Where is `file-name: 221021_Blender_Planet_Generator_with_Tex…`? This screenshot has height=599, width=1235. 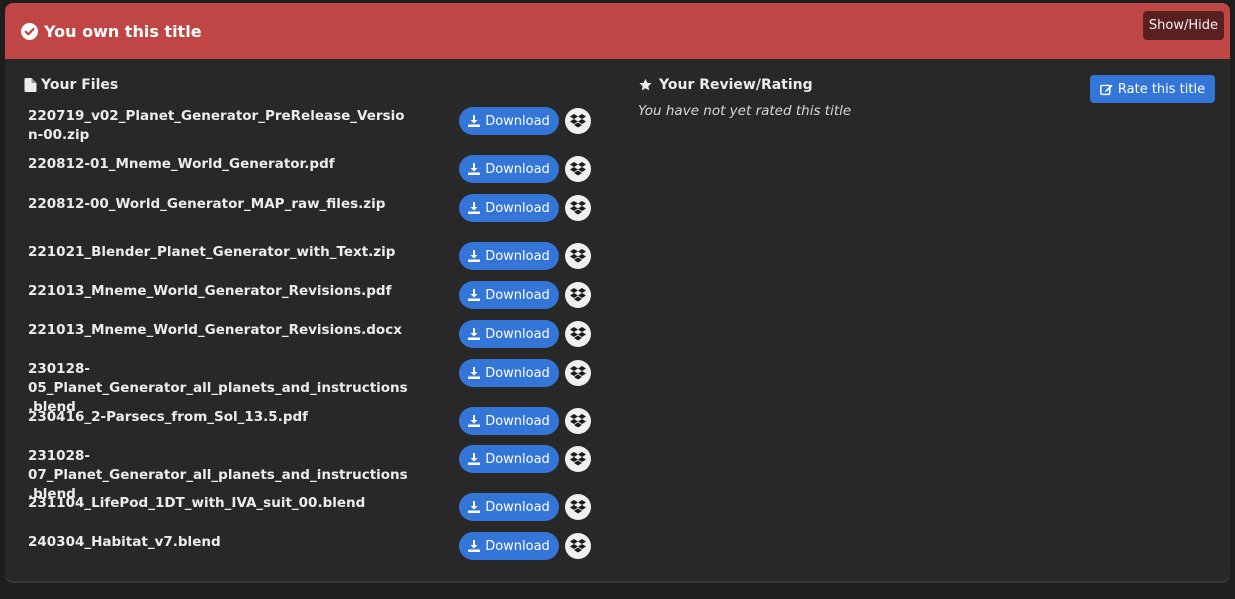
file-name: 221021_Blender_Planet_Generator_with_Tex… is located at coordinates (212, 252).